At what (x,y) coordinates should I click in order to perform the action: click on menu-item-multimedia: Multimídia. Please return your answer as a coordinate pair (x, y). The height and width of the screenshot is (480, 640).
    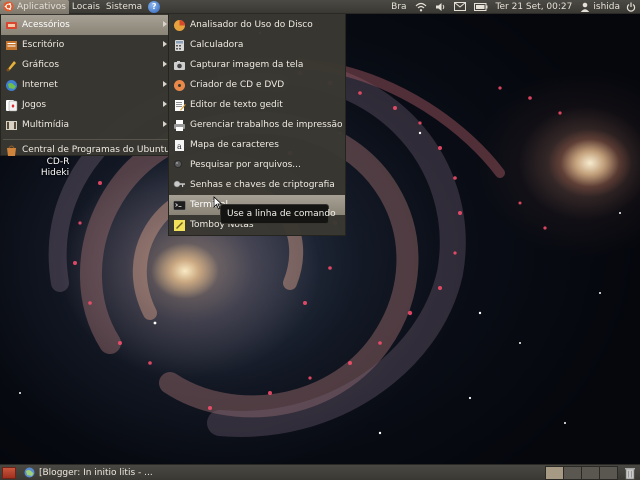
    Looking at the image, I should click on (85, 125).